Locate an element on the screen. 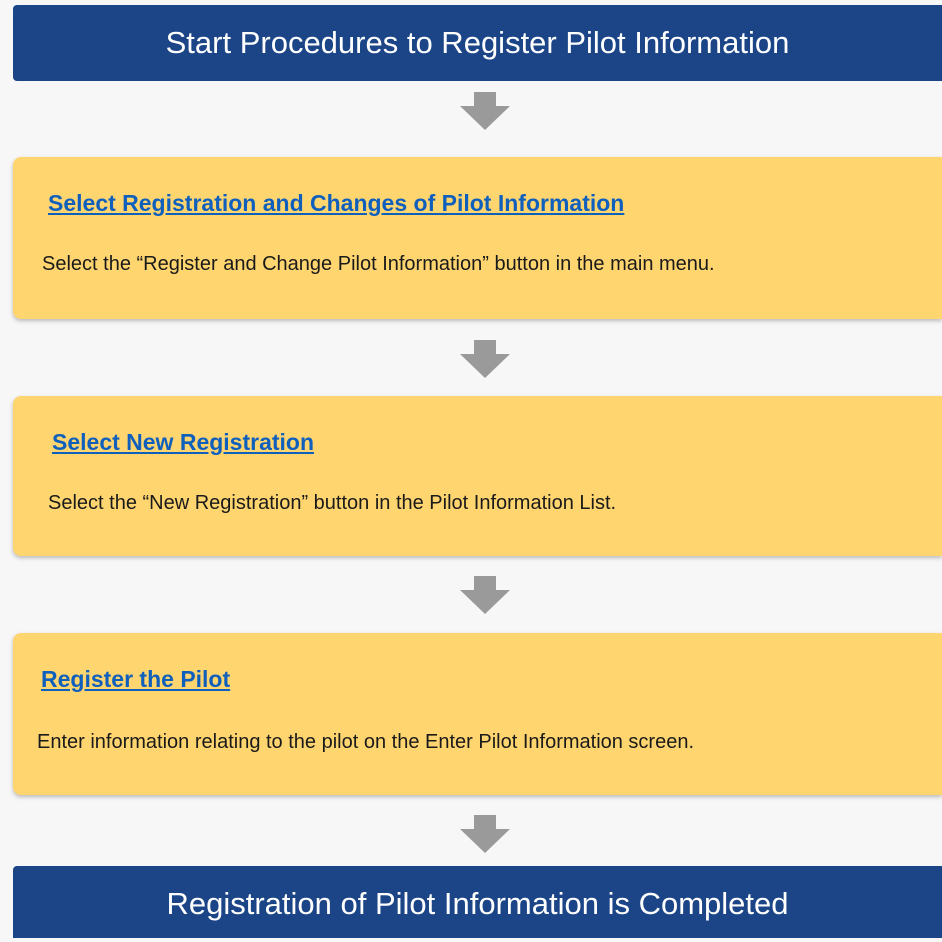  step-title-link: Select New Registration is located at coordinates (183, 442).